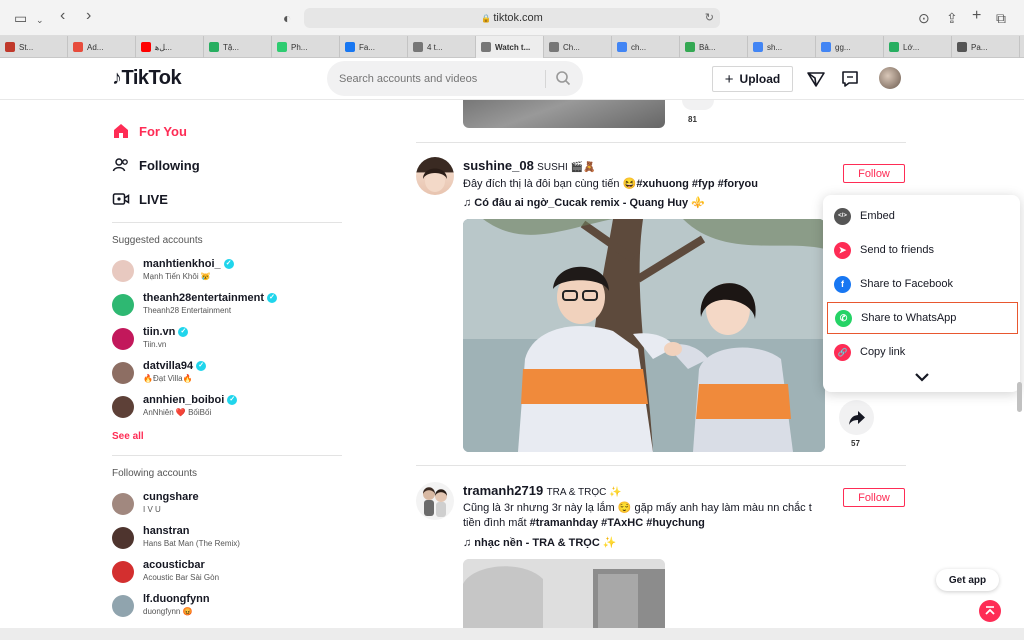 Image resolution: width=1024 pixels, height=640 pixels. What do you see at coordinates (617, 523) in the screenshot?
I see `caption-hashtags: #tramanhday #TAxHC #huychung` at bounding box center [617, 523].